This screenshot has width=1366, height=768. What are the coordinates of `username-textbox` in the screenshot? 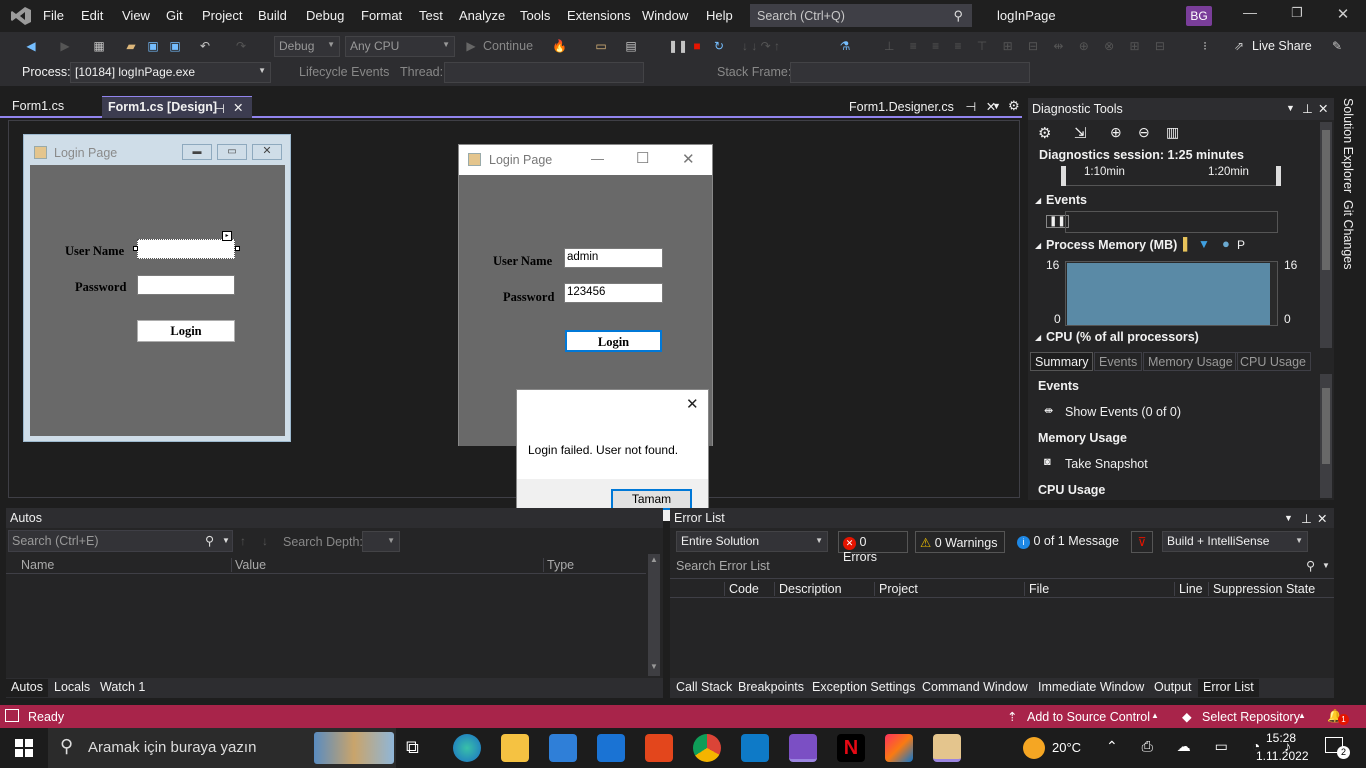 It's located at (186, 249).